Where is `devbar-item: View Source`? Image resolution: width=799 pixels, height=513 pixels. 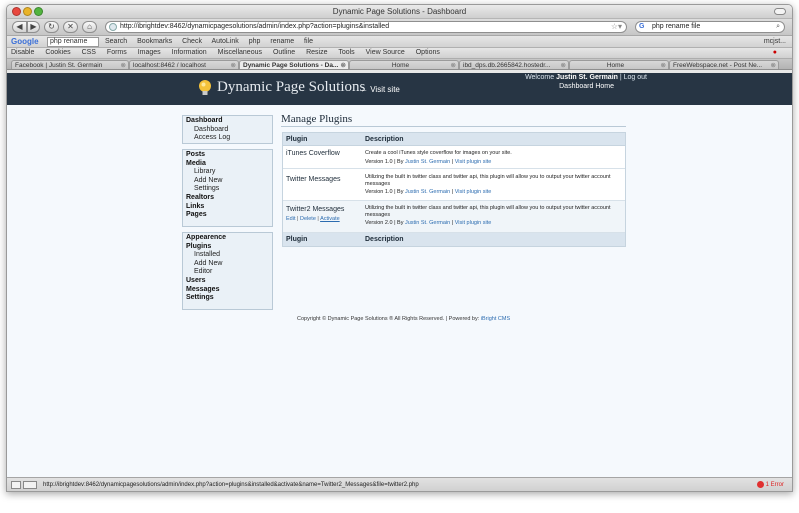
devbar-item: View Source is located at coordinates (385, 52).